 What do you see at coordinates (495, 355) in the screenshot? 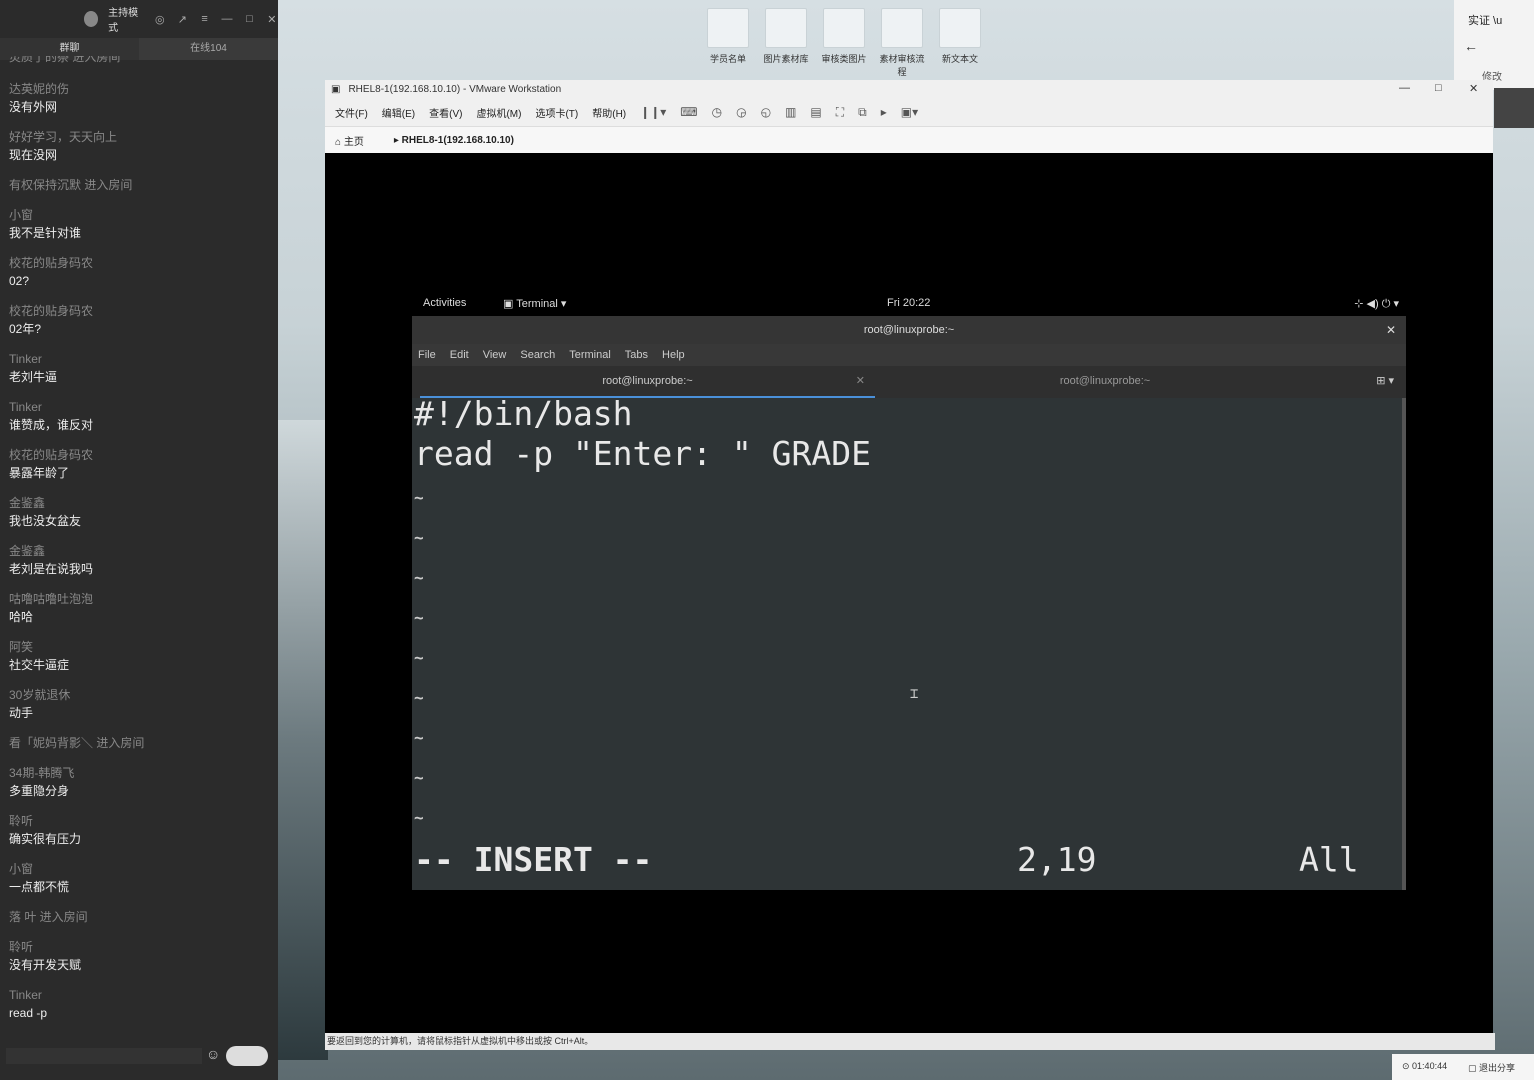
I see `menu-view: View` at bounding box center [495, 355].